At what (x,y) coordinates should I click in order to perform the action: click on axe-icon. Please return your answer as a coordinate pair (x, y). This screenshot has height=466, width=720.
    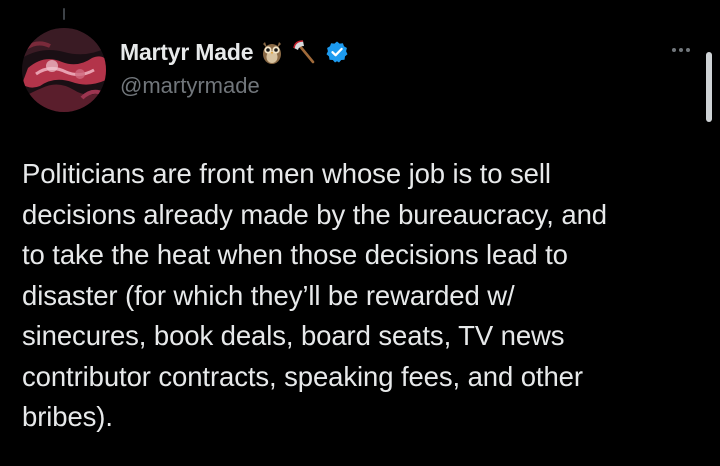
    Looking at the image, I should click on (304, 52).